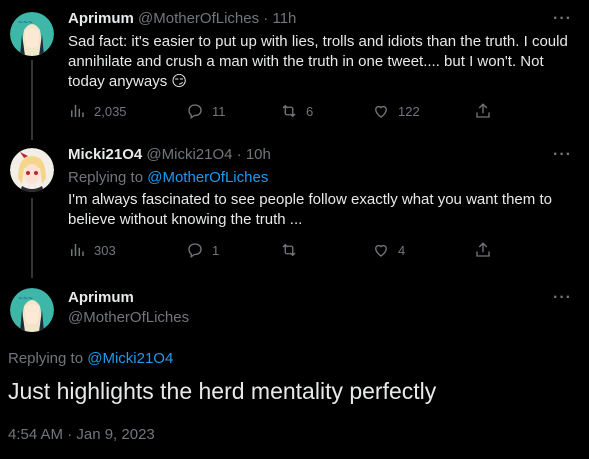  Describe the element at coordinates (207, 177) in the screenshot. I see `replying-to-link: @MotherOfLiches` at that location.